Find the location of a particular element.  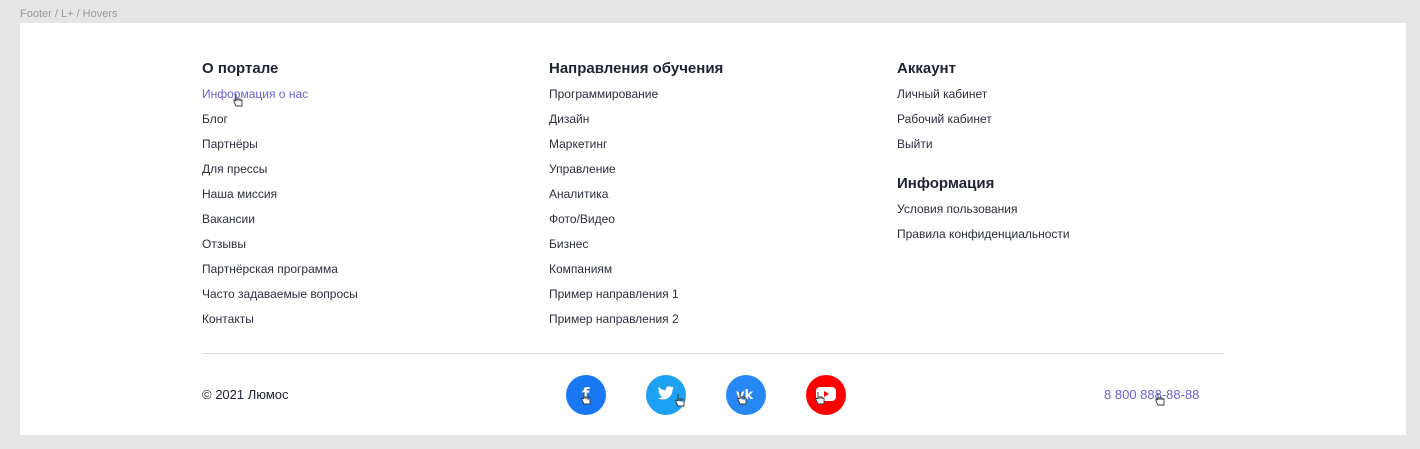

link-blog: Блог is located at coordinates (280, 121).